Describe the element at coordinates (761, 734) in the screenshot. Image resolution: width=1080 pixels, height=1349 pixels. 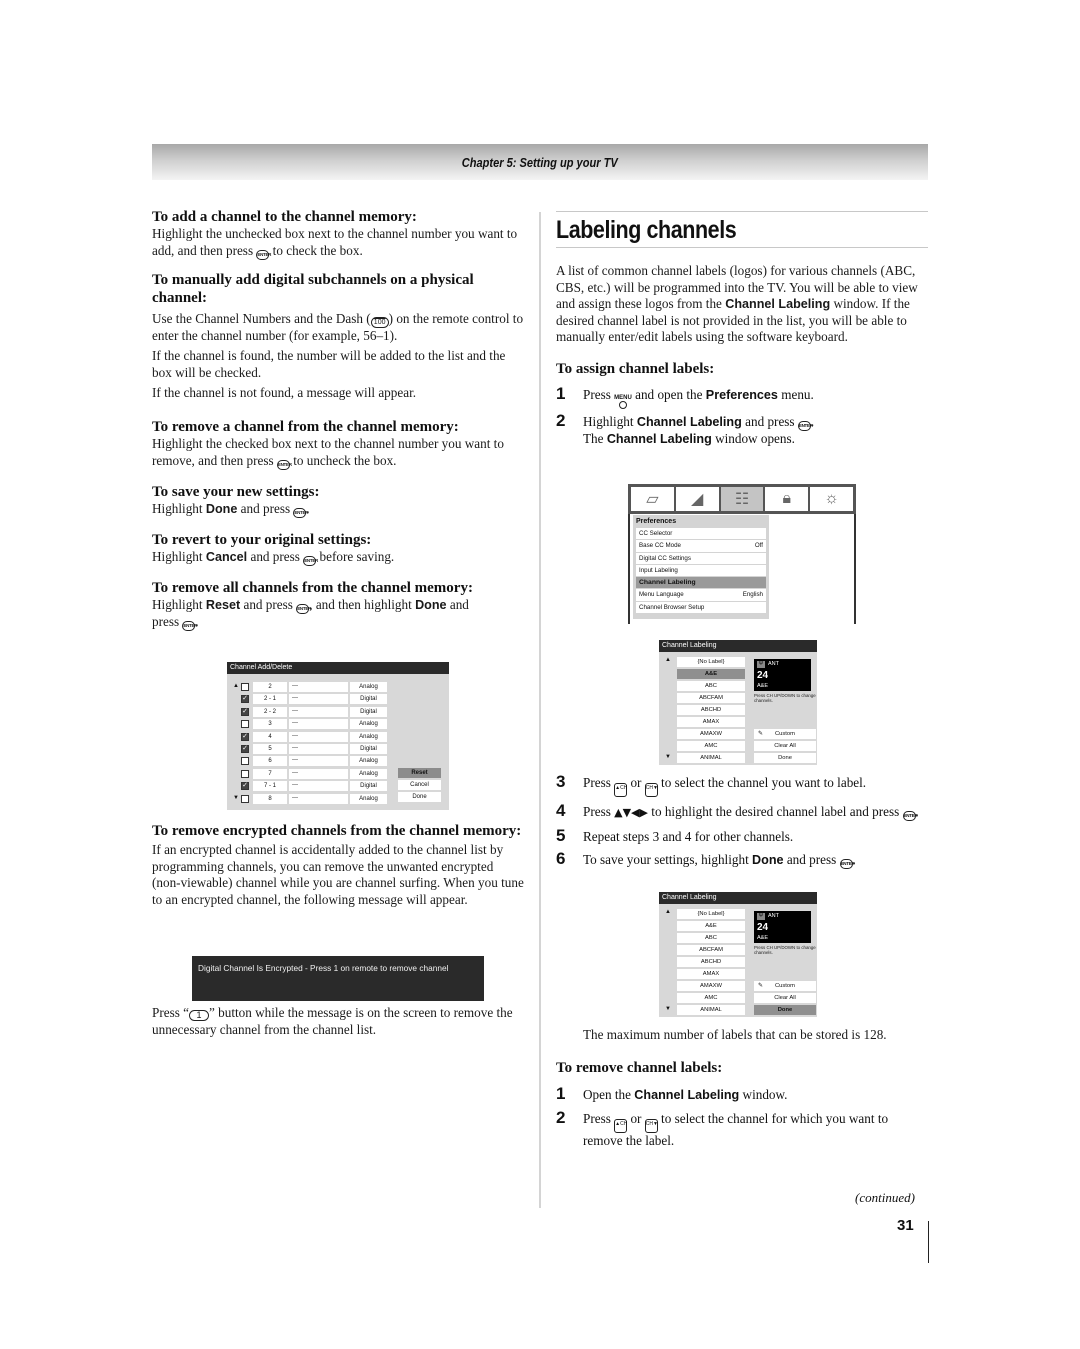
I see `pencil-icon: ✎` at that location.